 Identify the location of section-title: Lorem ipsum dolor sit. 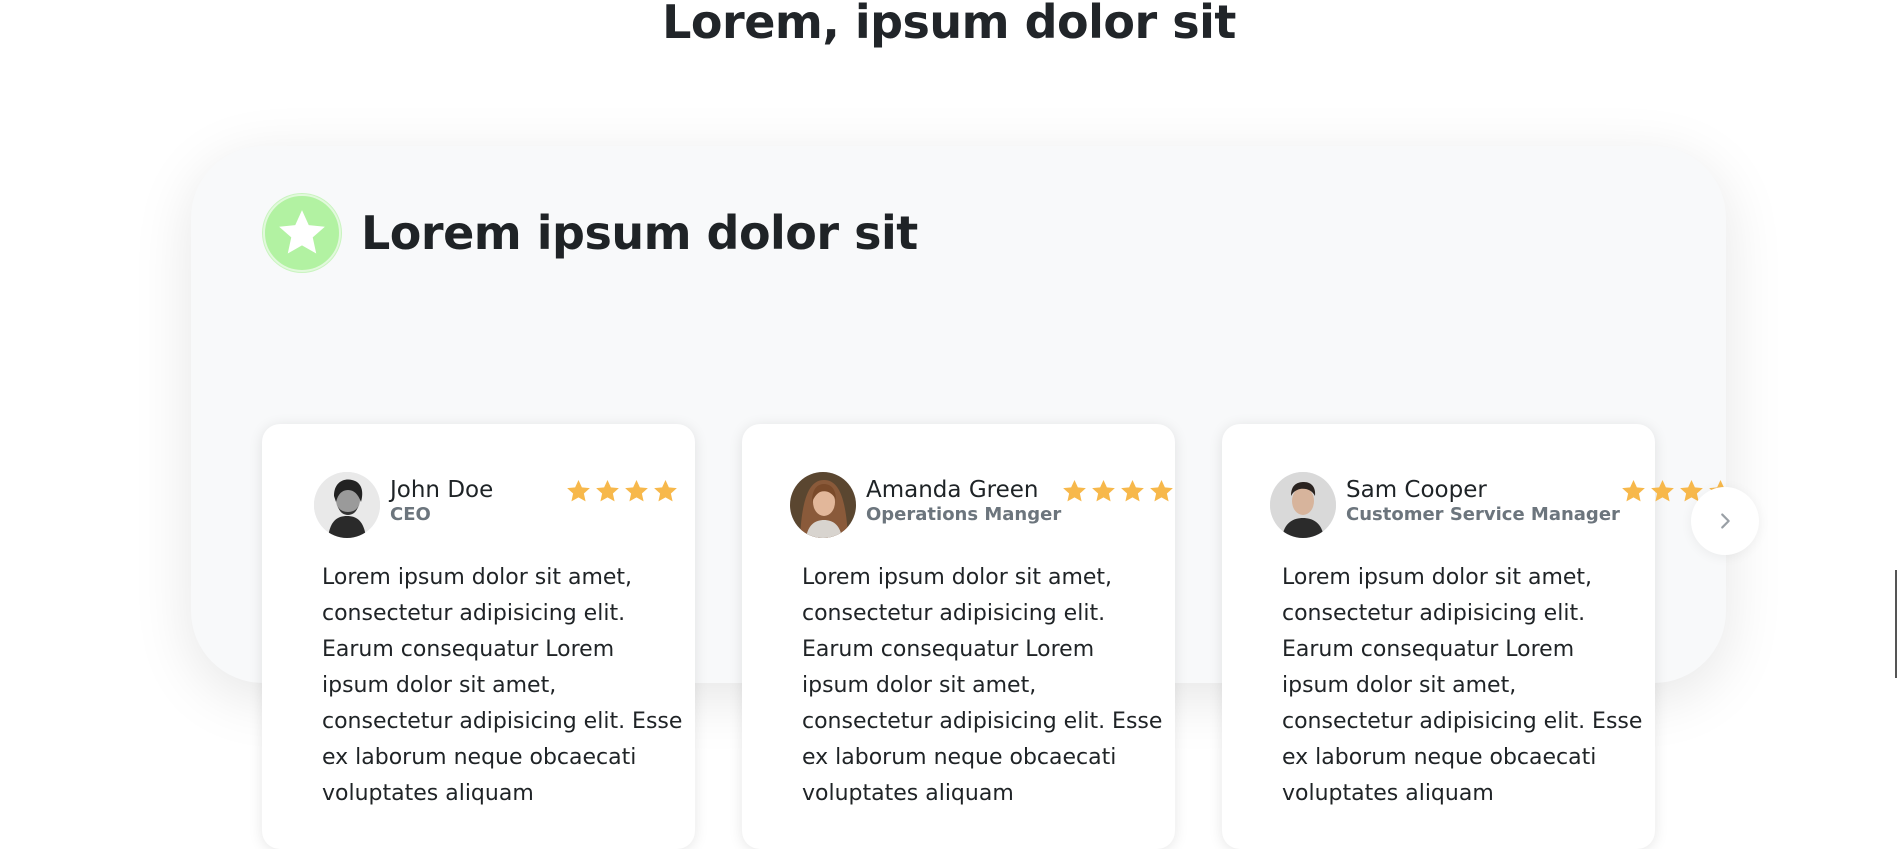
(639, 233).